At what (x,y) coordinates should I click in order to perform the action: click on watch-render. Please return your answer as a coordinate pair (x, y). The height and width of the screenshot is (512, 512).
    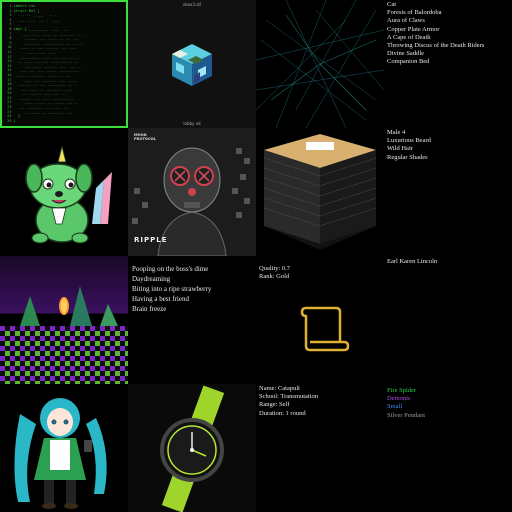
    Looking at the image, I should click on (192, 448).